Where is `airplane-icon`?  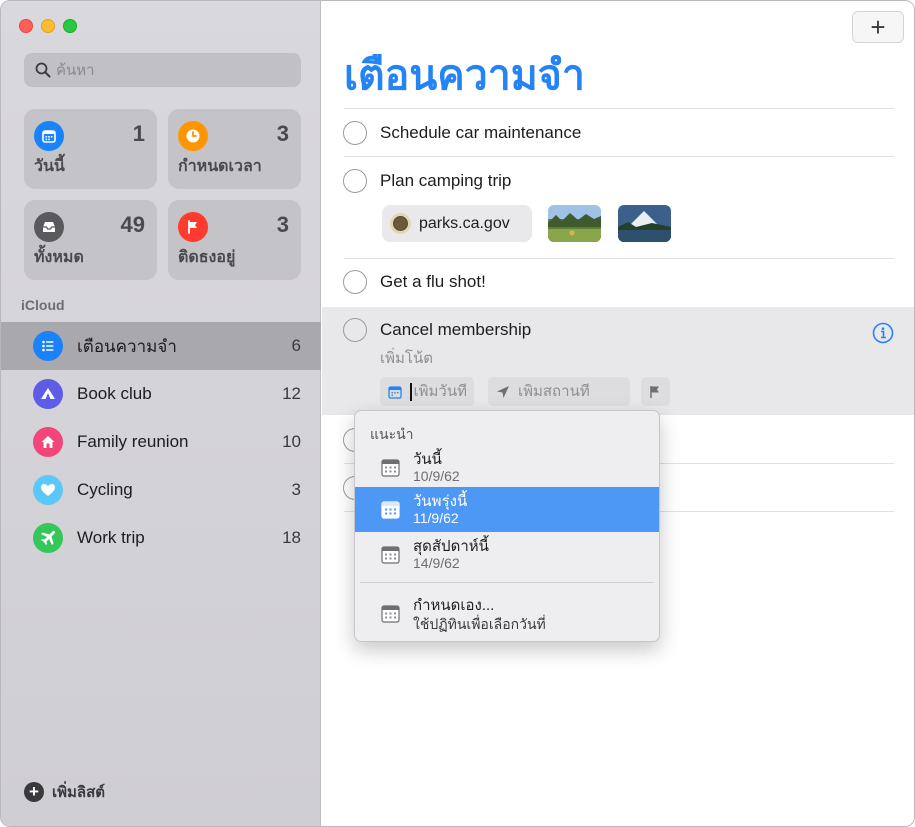 airplane-icon is located at coordinates (48, 538).